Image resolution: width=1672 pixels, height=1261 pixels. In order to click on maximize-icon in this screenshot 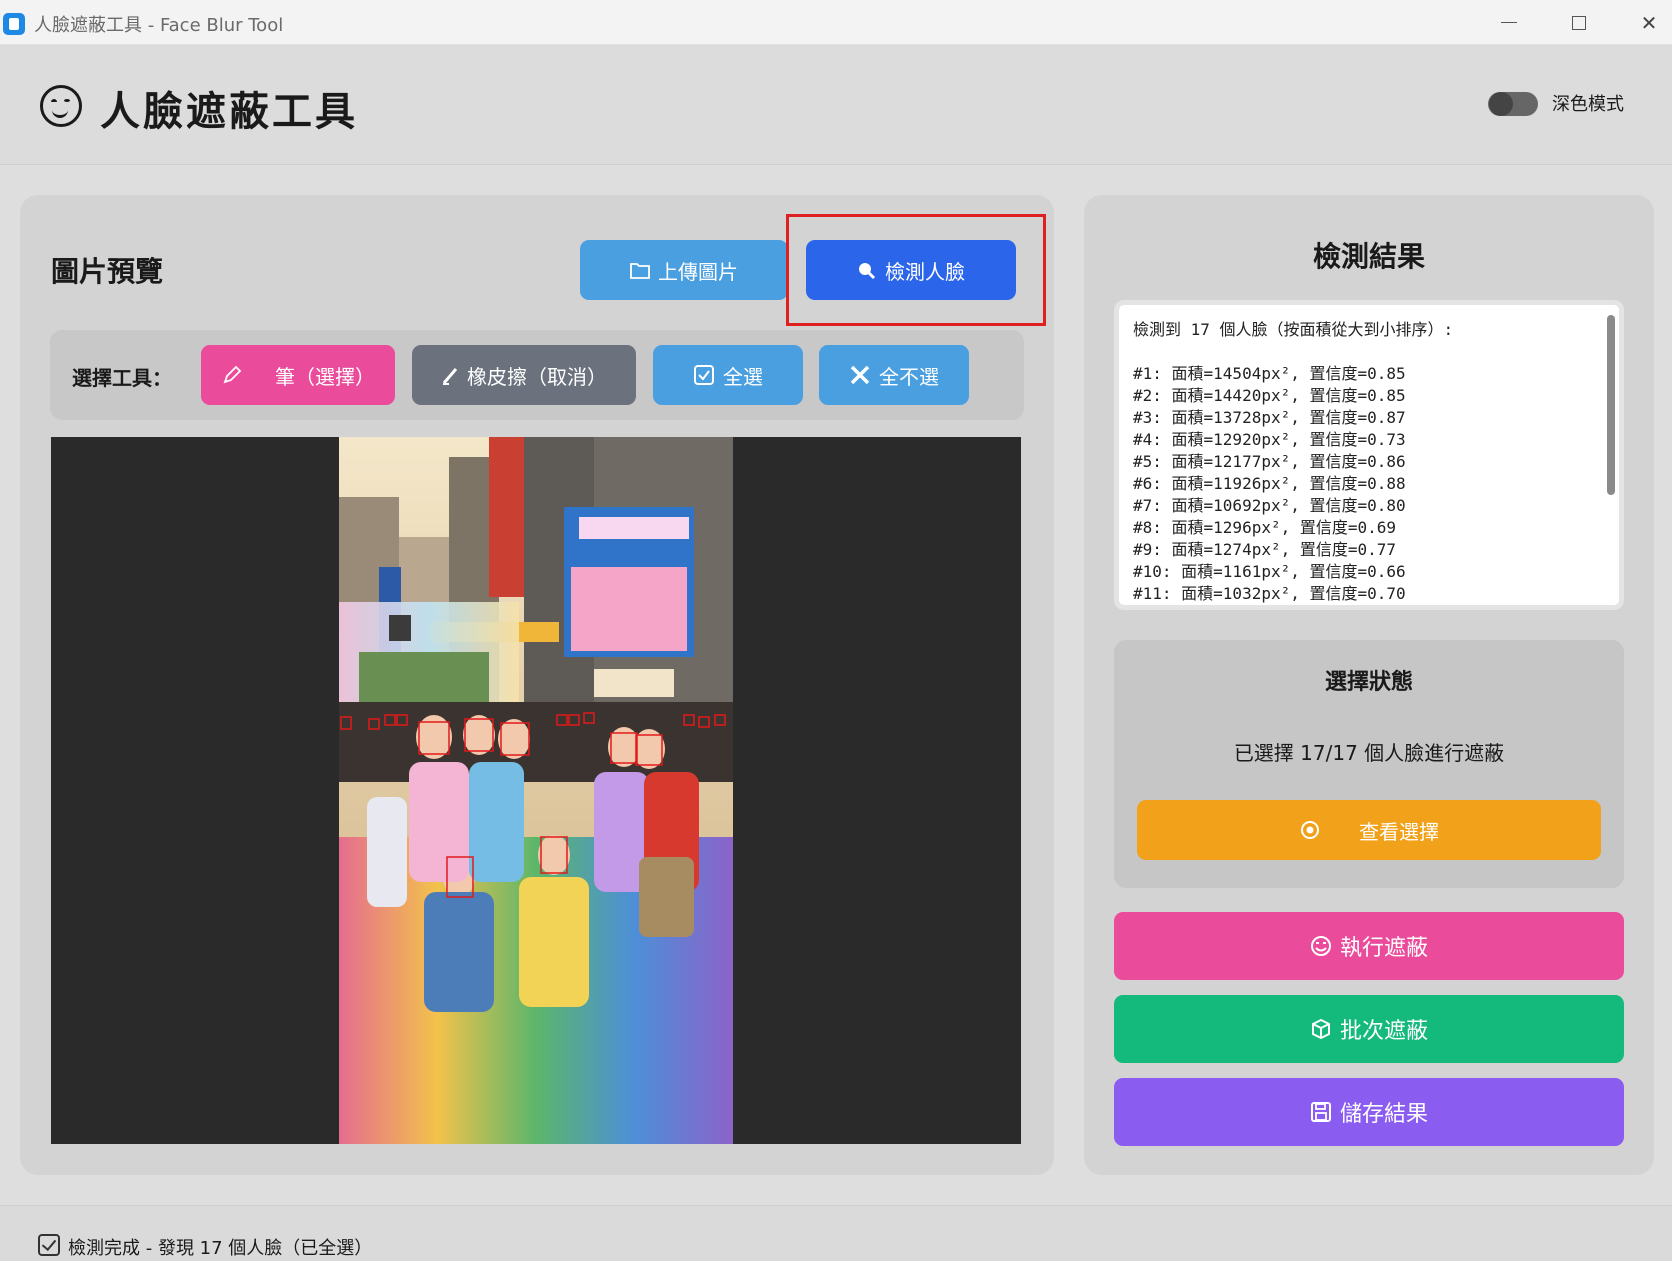, I will do `click(1579, 22)`.